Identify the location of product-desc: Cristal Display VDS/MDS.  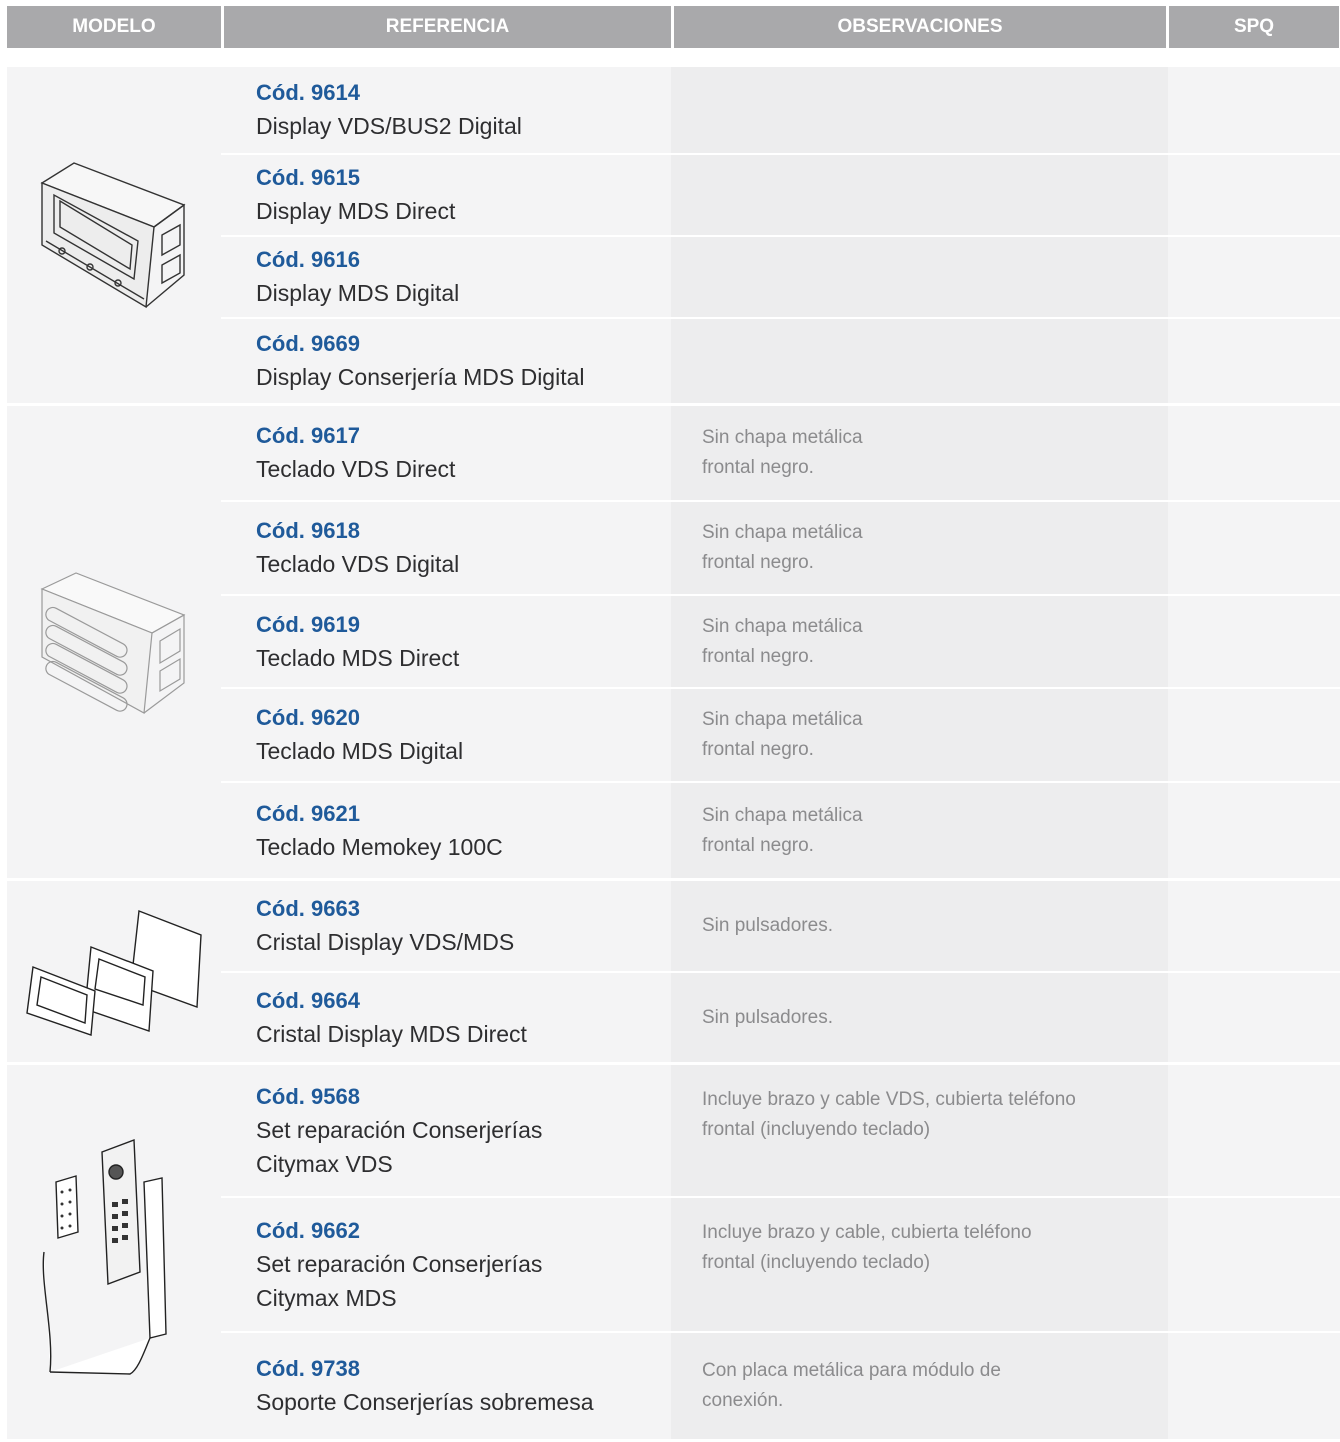
(385, 942).